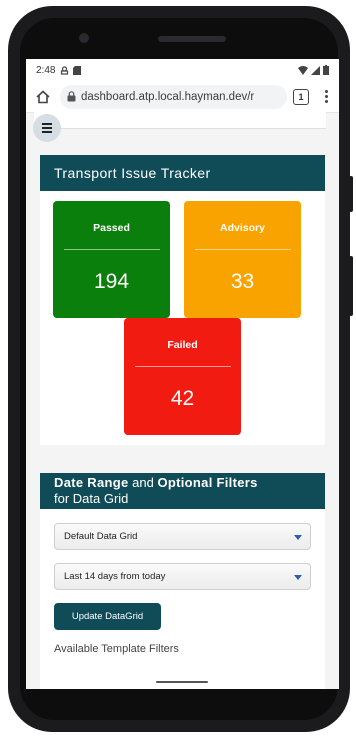 This screenshot has height=740, width=356. I want to click on advisory-count: 33, so click(242, 281).